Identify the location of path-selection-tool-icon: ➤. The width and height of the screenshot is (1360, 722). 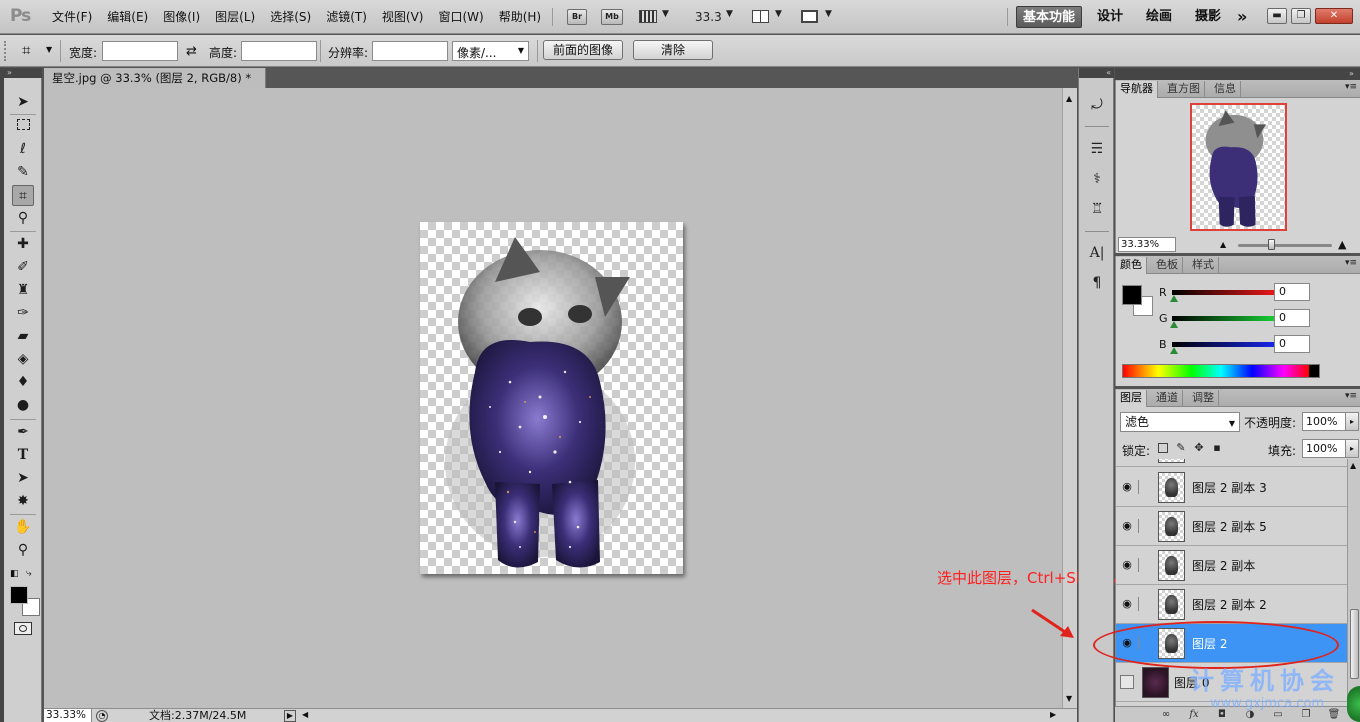
(23, 478).